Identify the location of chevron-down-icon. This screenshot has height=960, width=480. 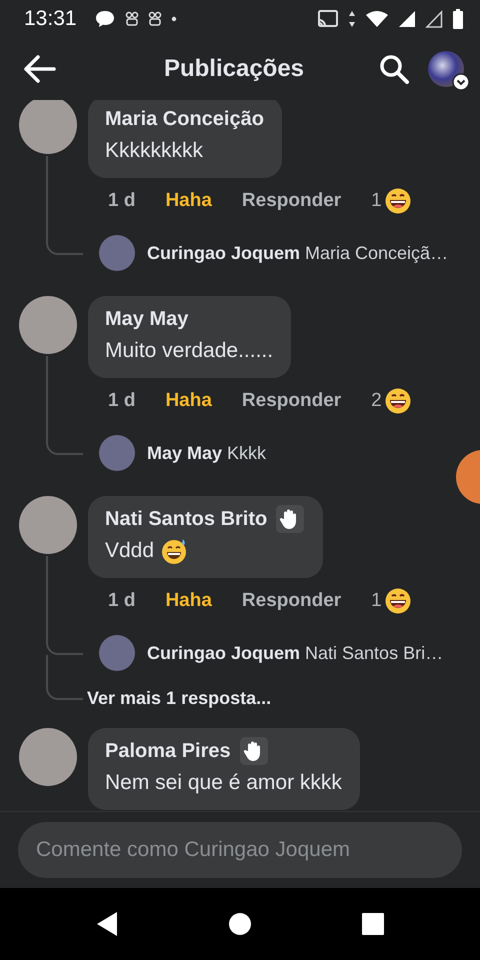
(461, 82).